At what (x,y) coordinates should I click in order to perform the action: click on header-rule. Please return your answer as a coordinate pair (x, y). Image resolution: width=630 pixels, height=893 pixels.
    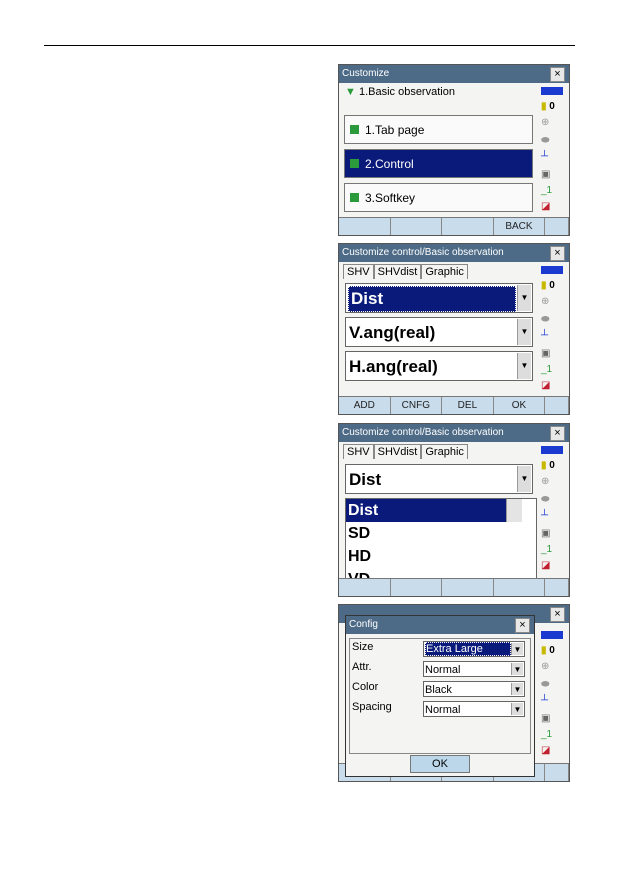
    Looking at the image, I should click on (309, 45).